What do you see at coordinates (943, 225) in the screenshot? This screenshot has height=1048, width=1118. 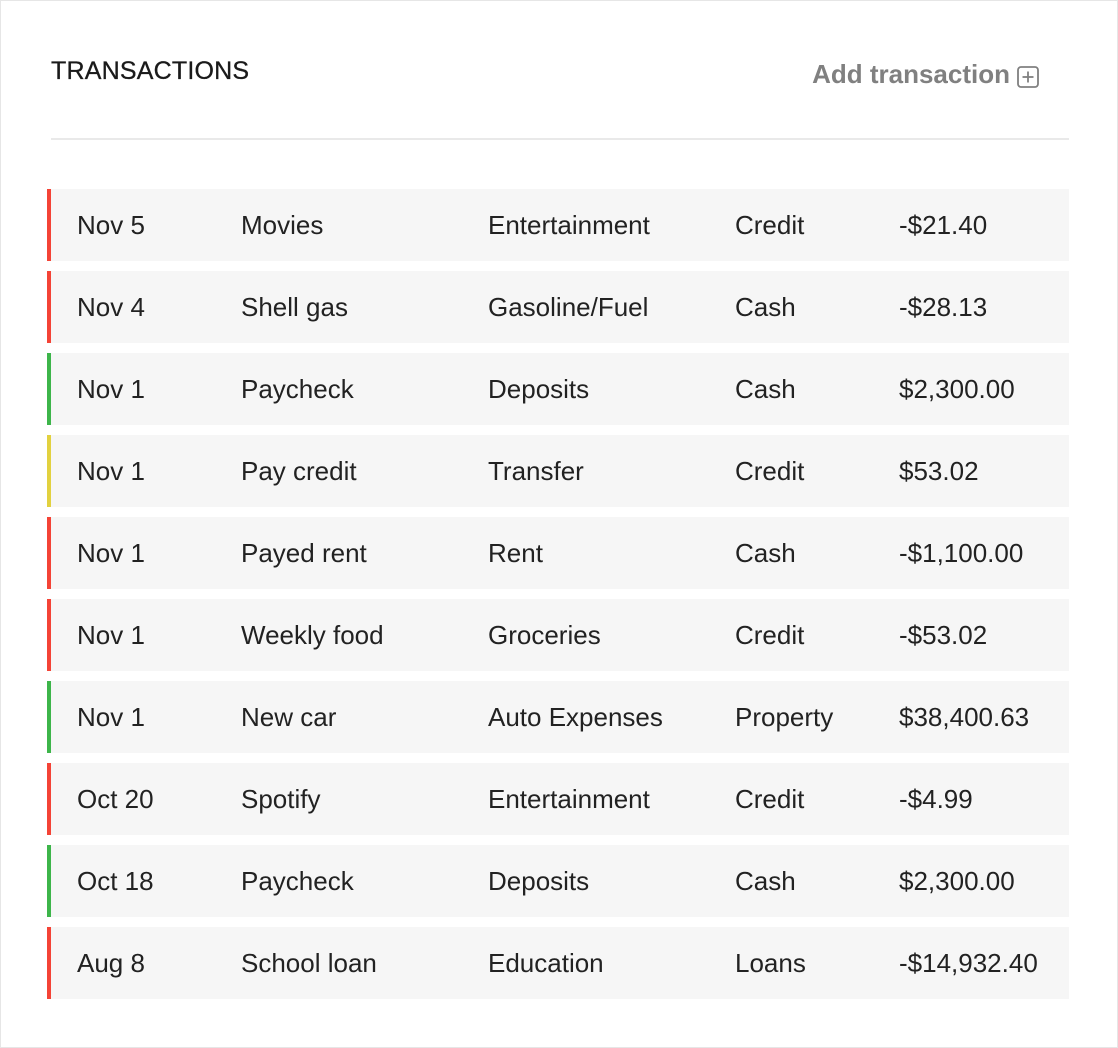 I see `transaction-amount: -$21.40` at bounding box center [943, 225].